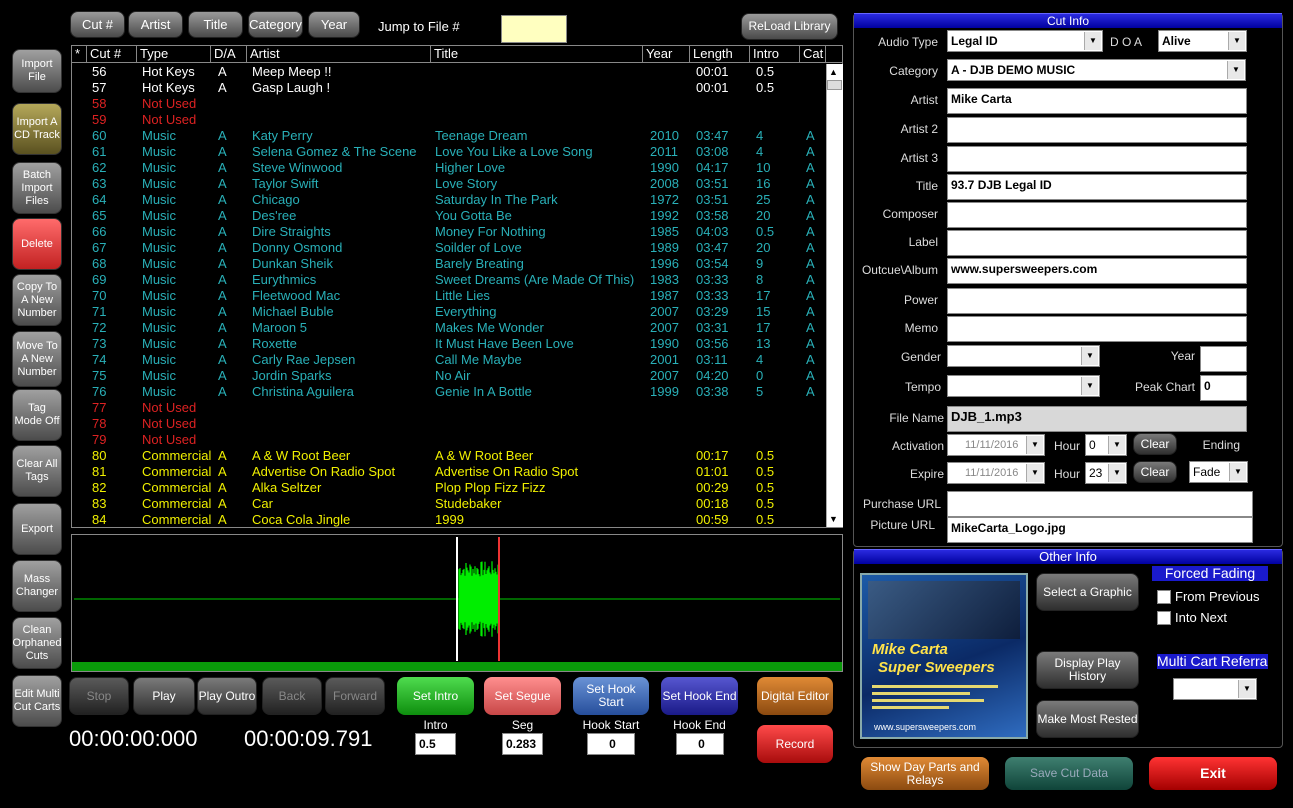 The width and height of the screenshot is (1293, 808). I want to click on header-year: Year, so click(666, 54).